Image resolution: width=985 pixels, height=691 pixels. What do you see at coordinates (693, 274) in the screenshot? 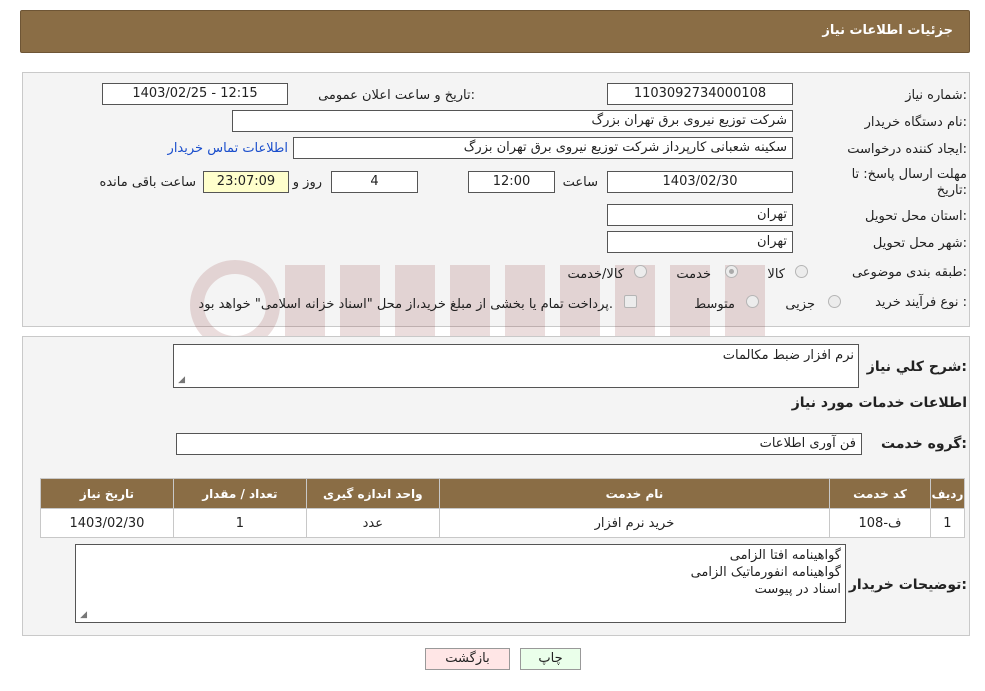
I see `category-option-service-label: خدمت` at bounding box center [693, 274].